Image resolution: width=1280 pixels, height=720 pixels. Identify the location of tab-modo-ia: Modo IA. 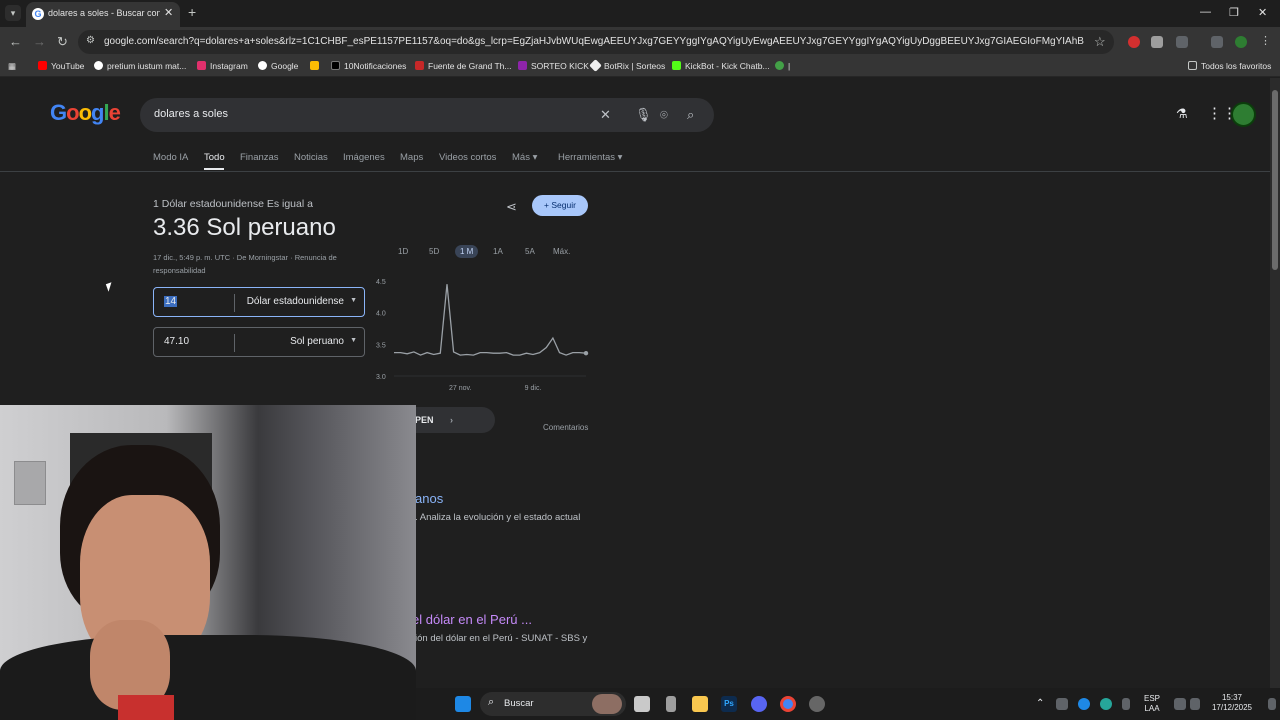
(170, 157).